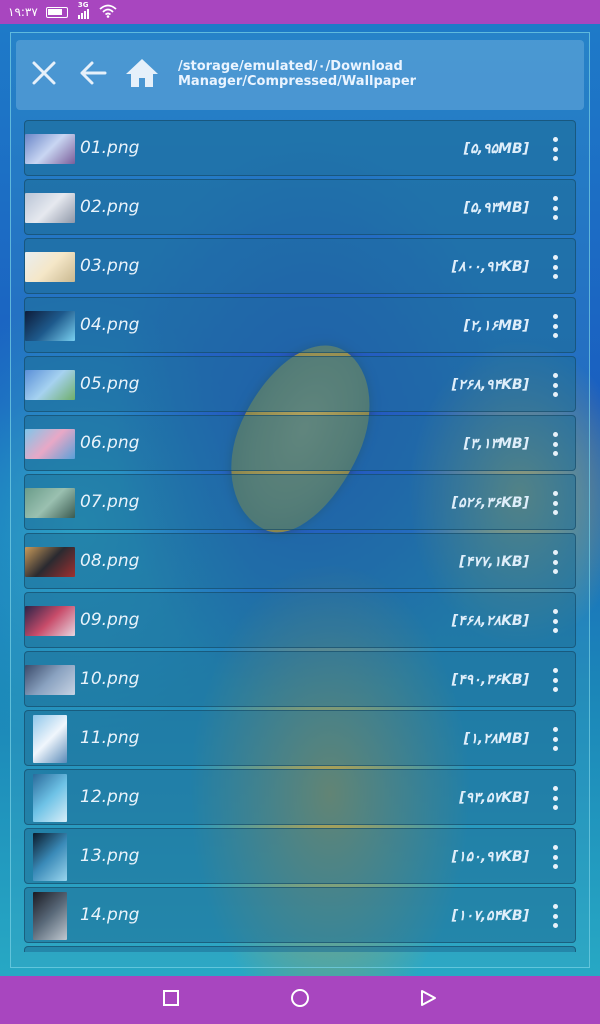 Image resolution: width=600 pixels, height=1024 pixels. I want to click on file-size: [۲,۱۶MB], so click(496, 326).